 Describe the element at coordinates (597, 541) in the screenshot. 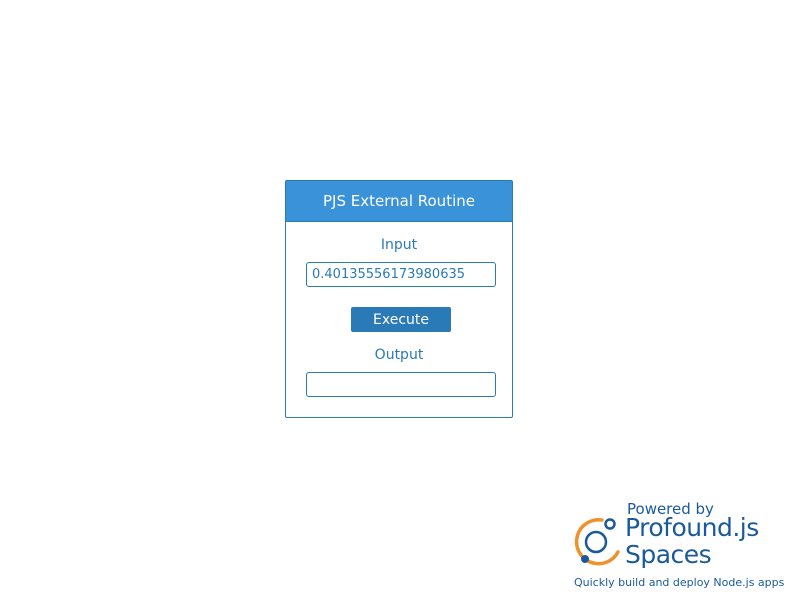

I see `profound-orbit-logo-icon` at that location.